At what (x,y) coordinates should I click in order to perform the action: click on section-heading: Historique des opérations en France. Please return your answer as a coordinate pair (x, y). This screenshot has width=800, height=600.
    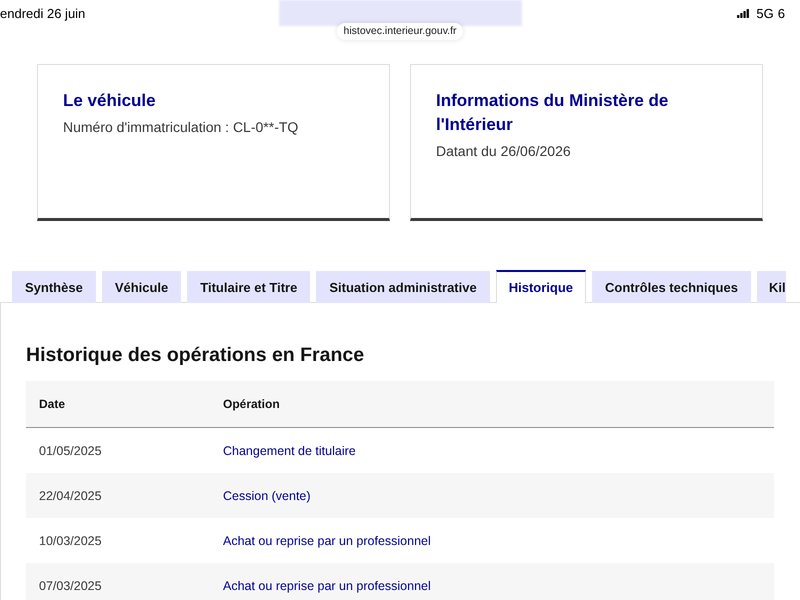
    Looking at the image, I should click on (196, 355).